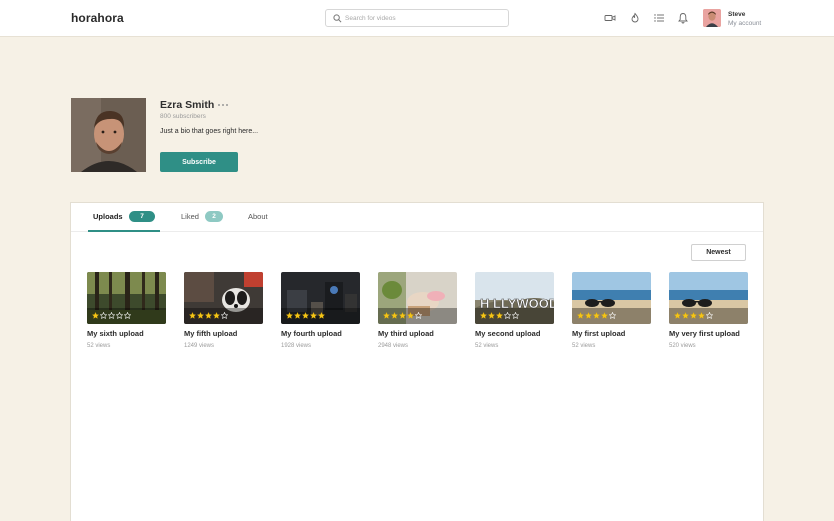 Image resolution: width=834 pixels, height=521 pixels. I want to click on tab-about: About, so click(258, 216).